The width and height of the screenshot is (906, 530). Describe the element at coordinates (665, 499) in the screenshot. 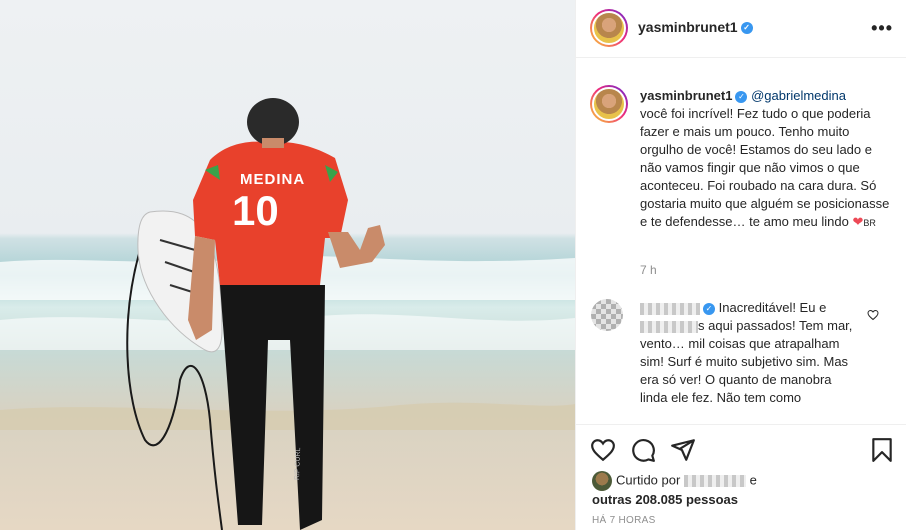

I see `likes-others: outras 208.085 pessoas` at that location.